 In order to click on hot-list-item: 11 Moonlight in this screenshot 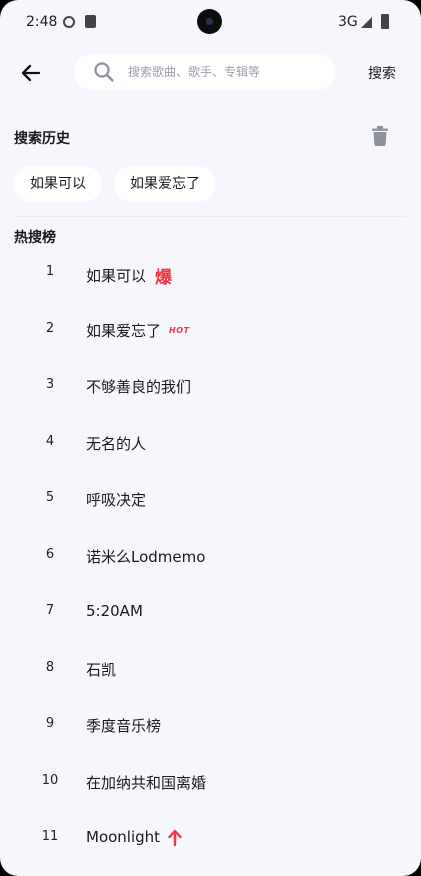, I will do `click(210, 837)`.